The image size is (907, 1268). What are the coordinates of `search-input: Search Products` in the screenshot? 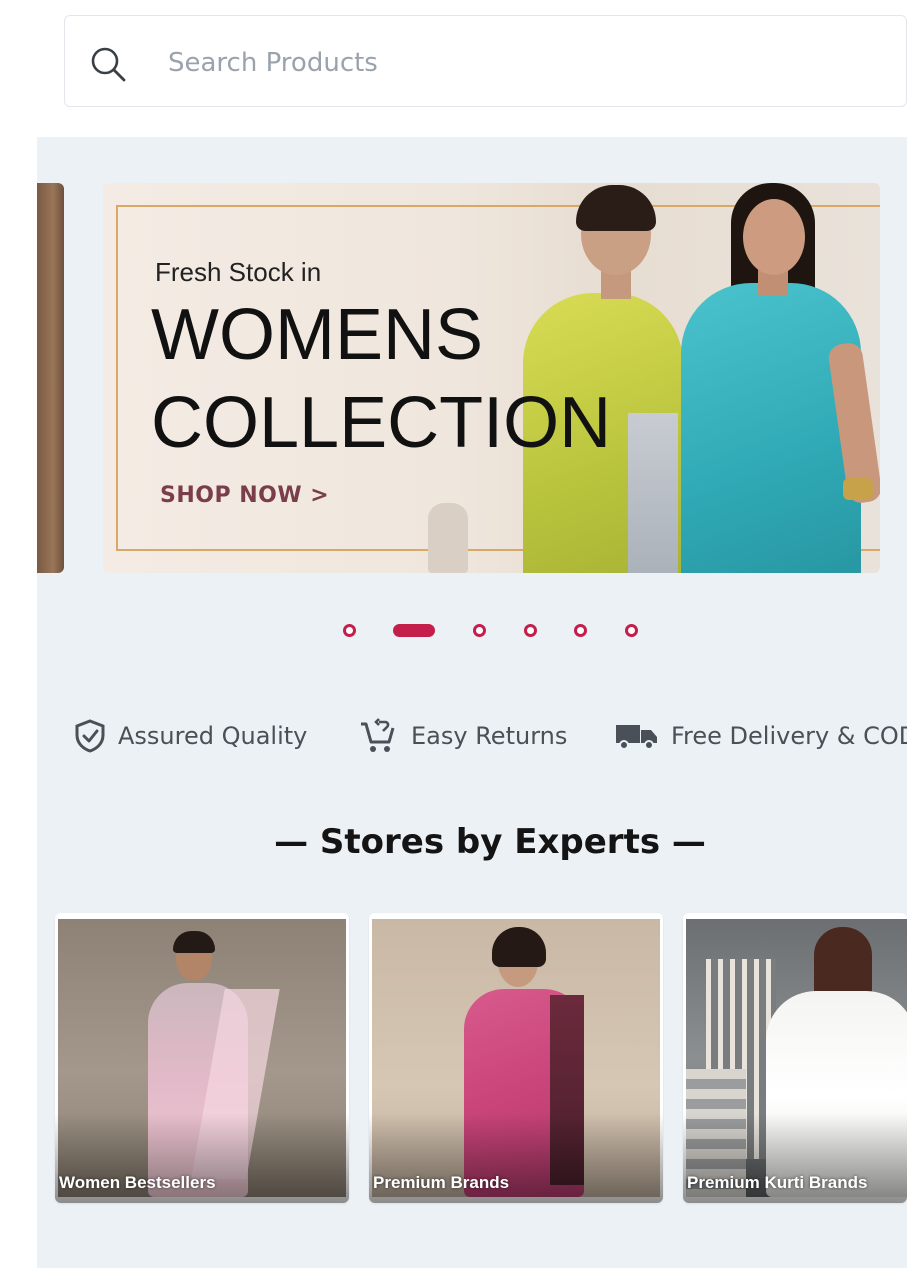 It's located at (273, 63).